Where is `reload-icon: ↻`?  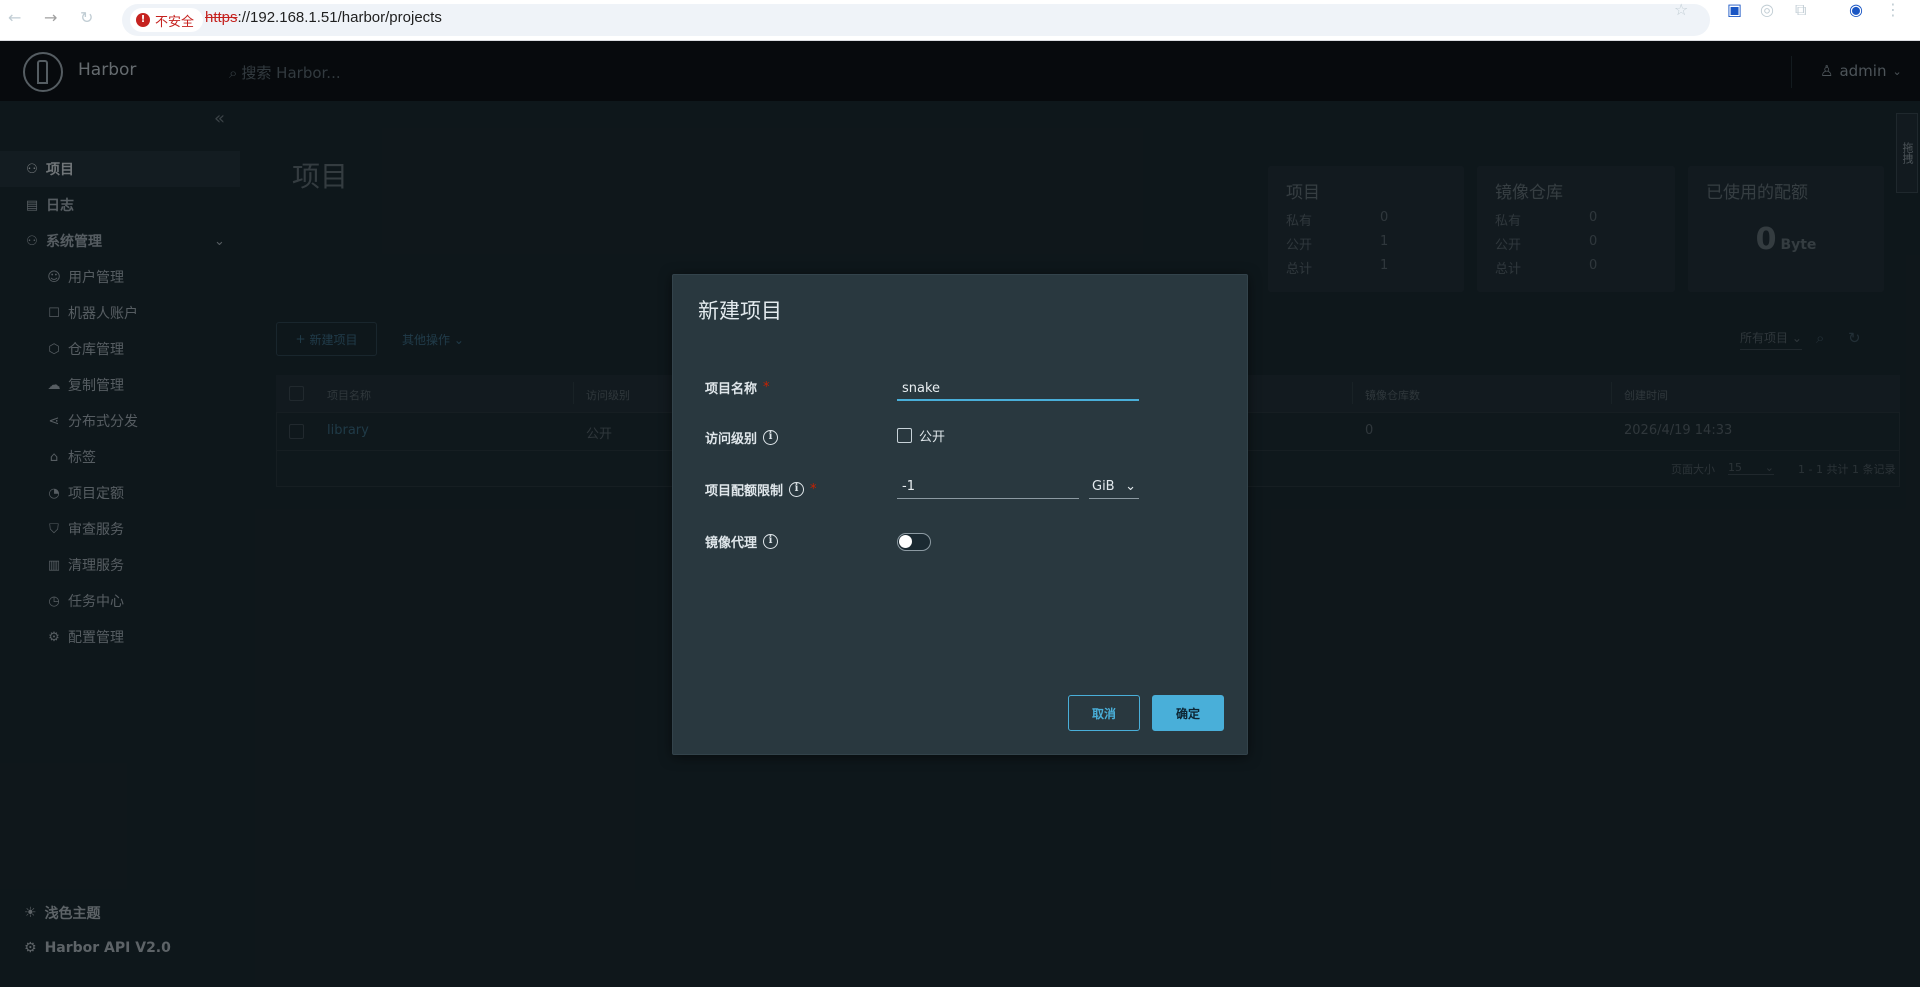
reload-icon: ↻ is located at coordinates (86, 17).